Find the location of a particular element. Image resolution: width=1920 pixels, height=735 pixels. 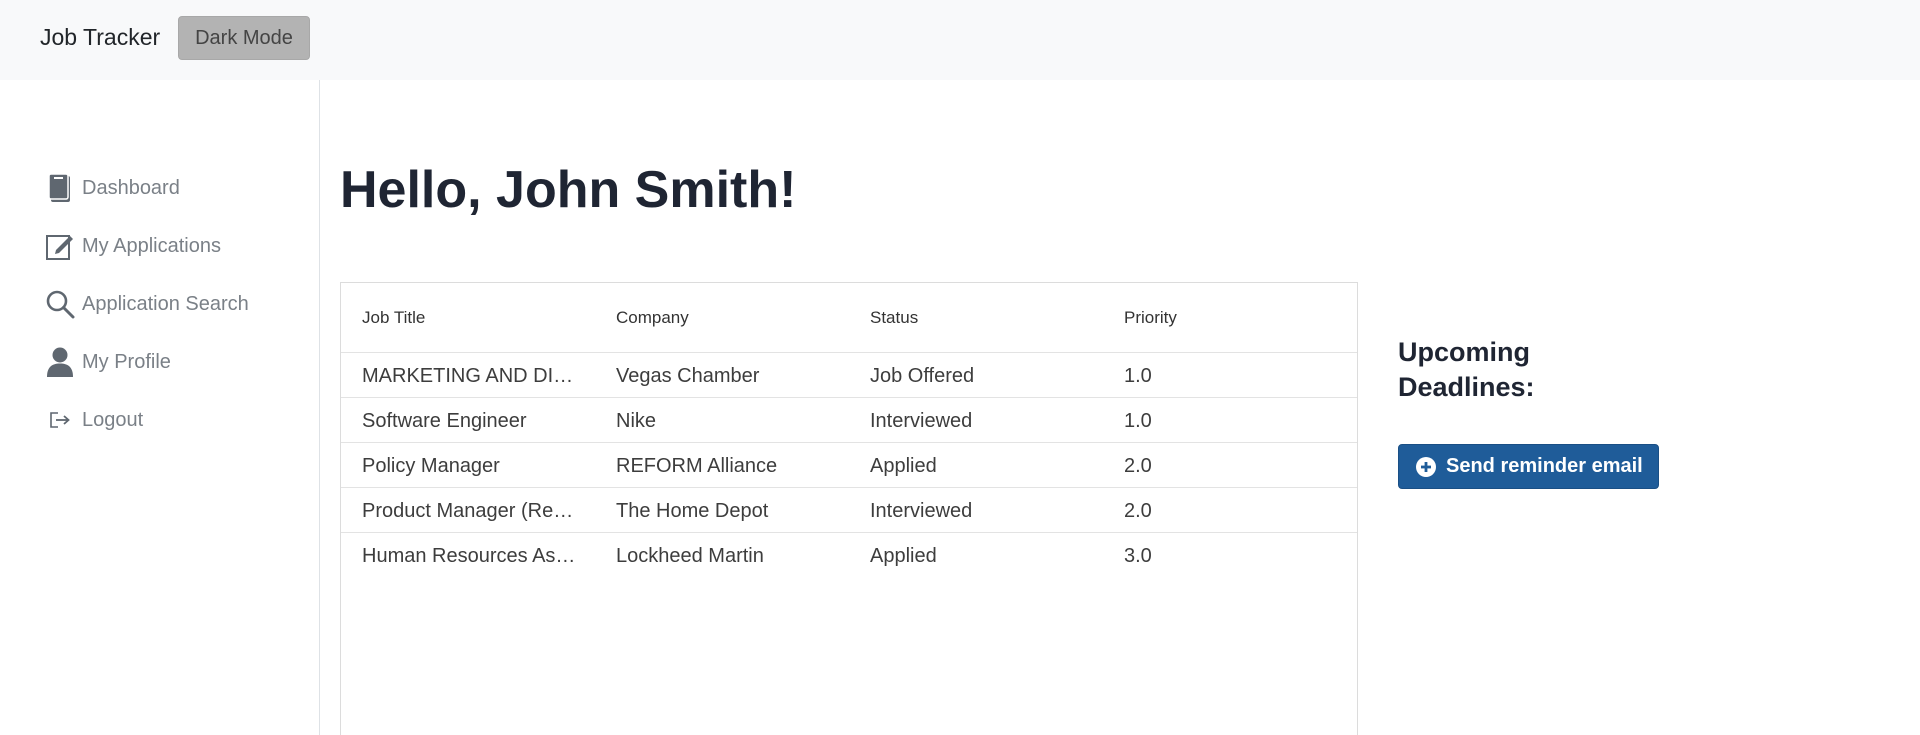

page-title: Hello, John Smith! is located at coordinates (568, 190).